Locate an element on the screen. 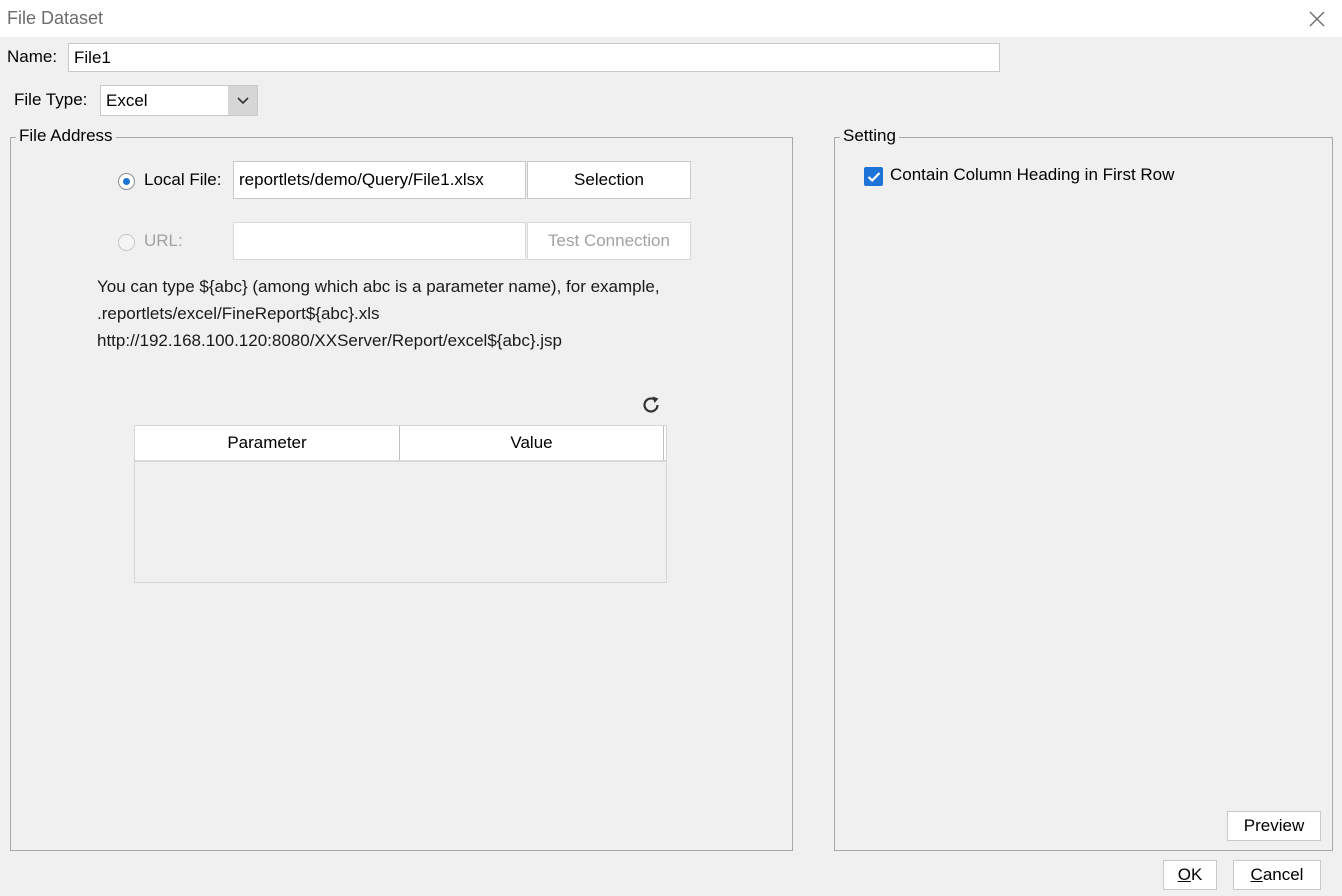  file-type-selected: Excel is located at coordinates (127, 100).